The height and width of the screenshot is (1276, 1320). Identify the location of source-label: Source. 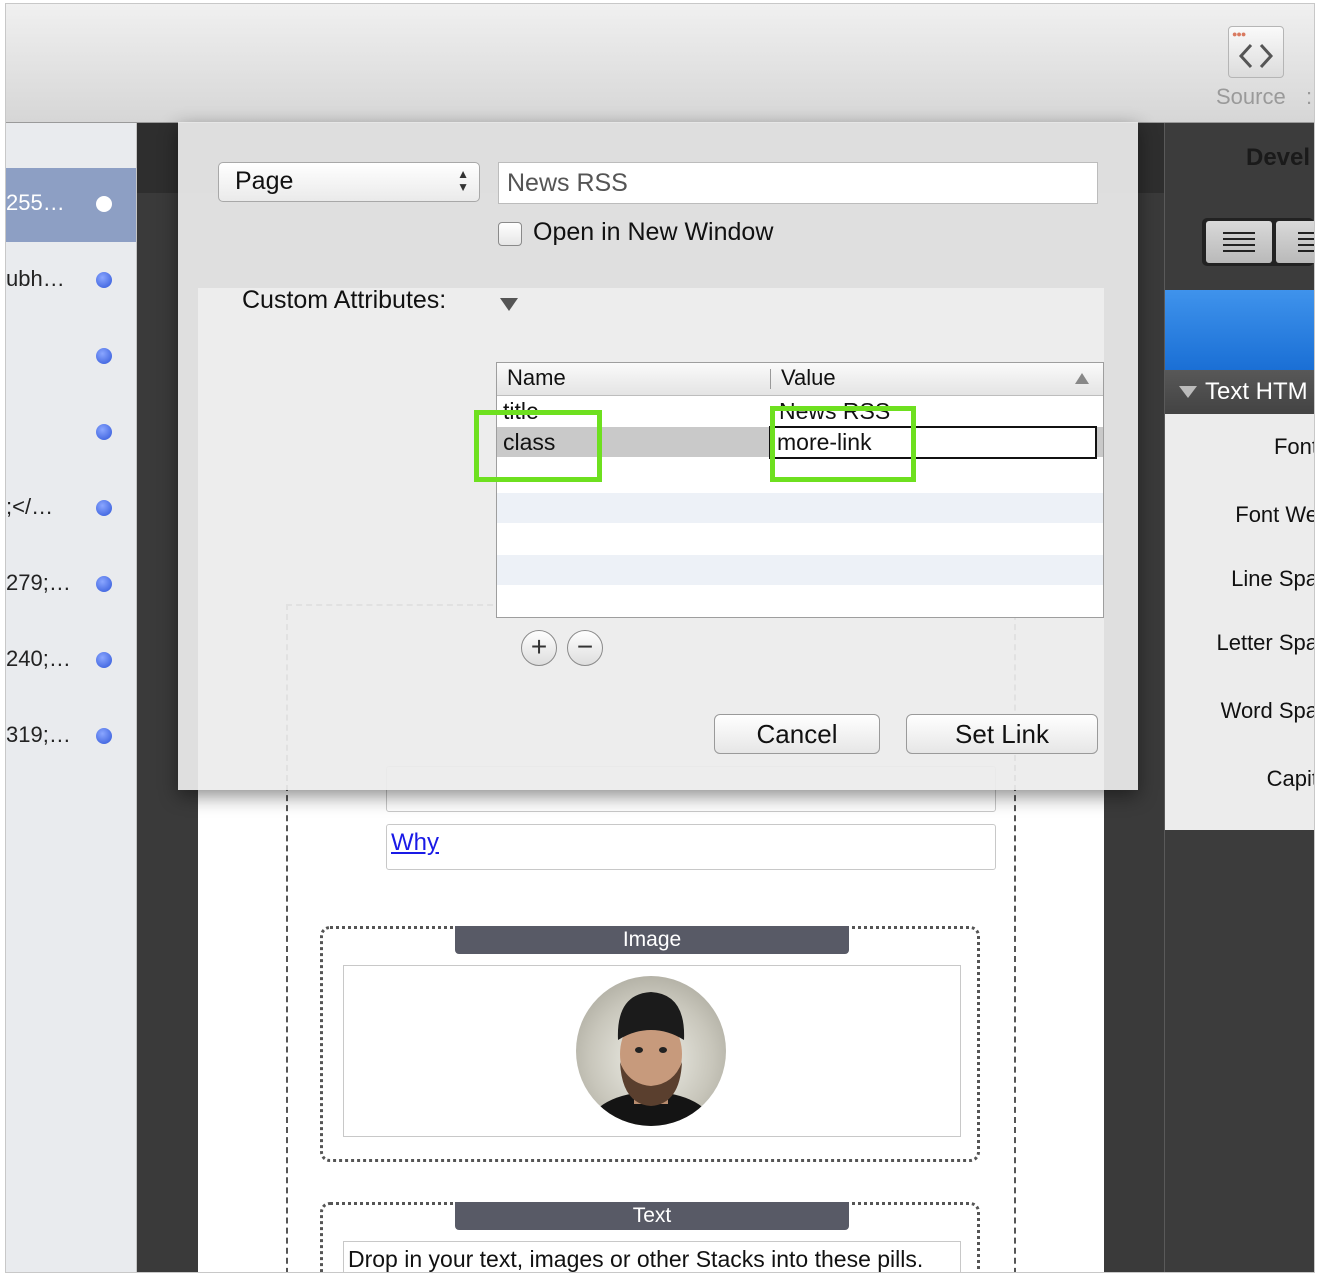
(1251, 96).